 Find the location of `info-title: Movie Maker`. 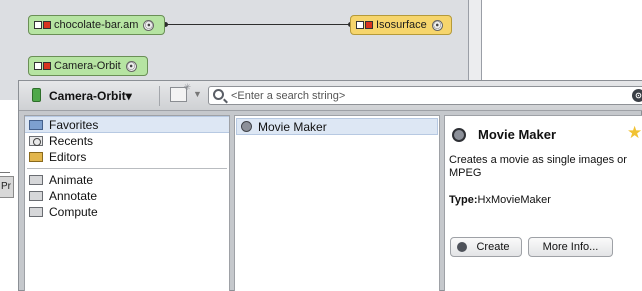

info-title: Movie Maker is located at coordinates (517, 134).